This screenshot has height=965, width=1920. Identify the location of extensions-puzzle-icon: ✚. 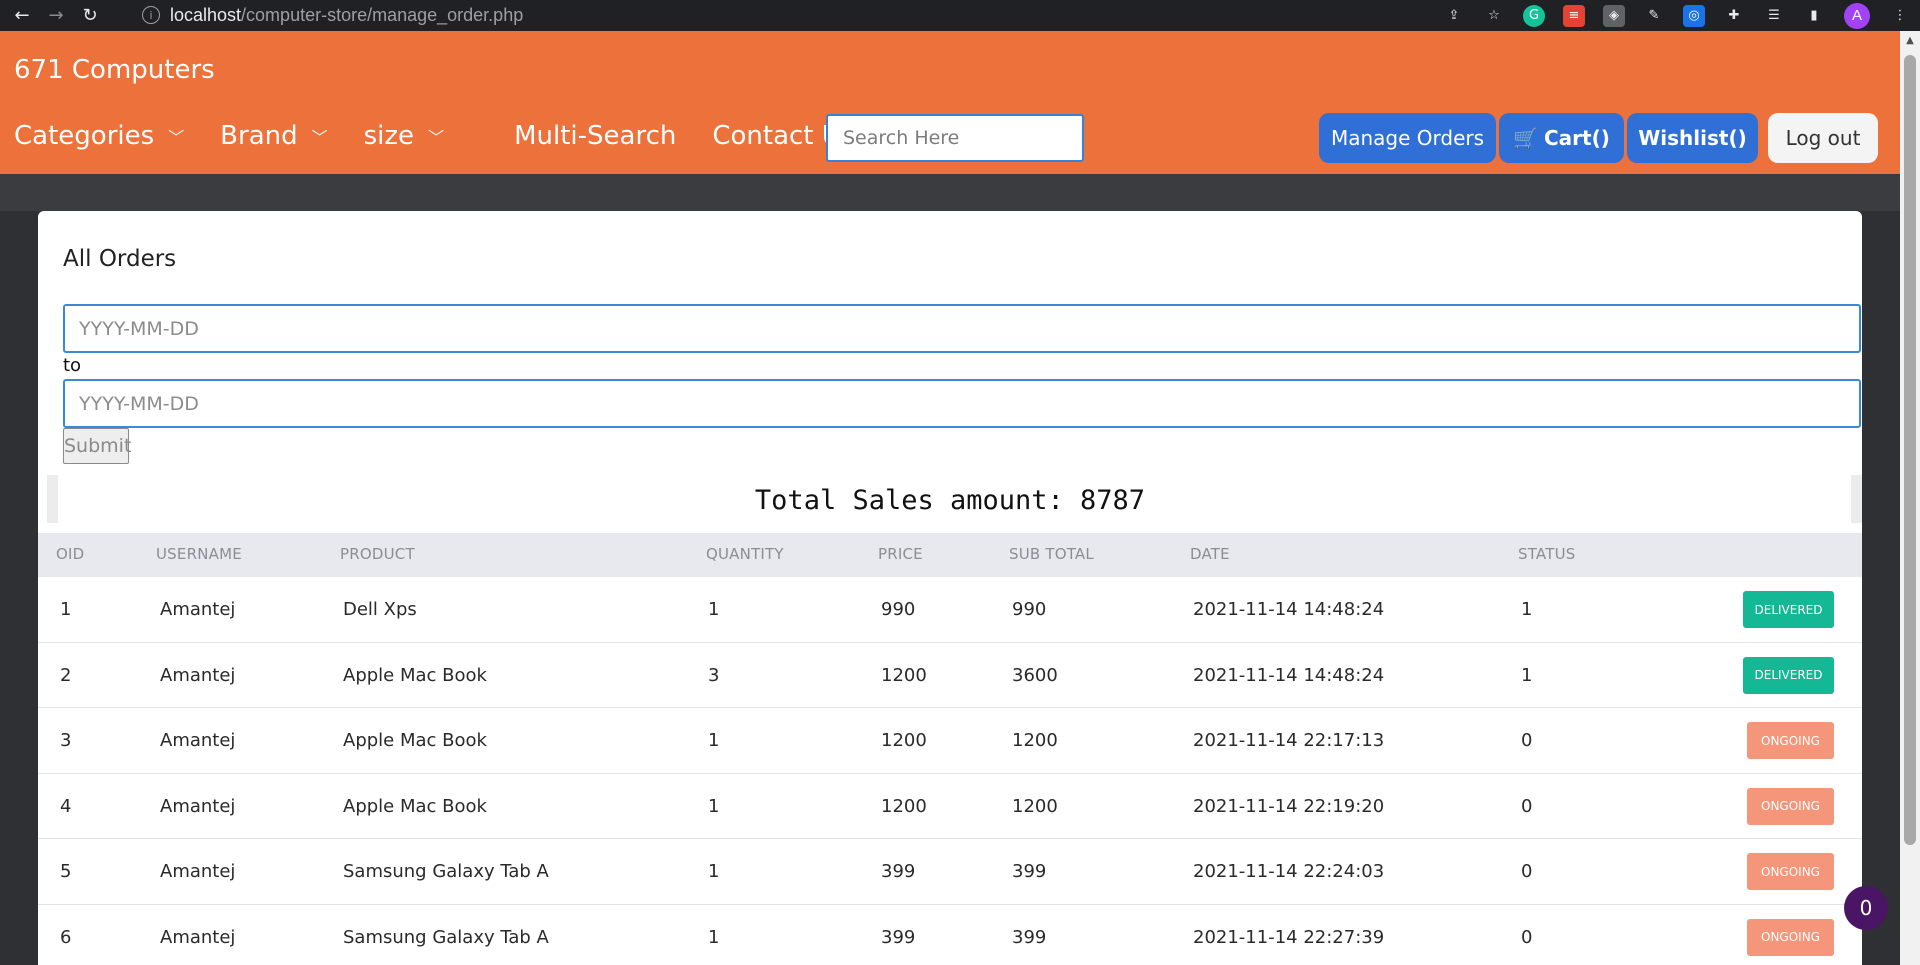
(1734, 16).